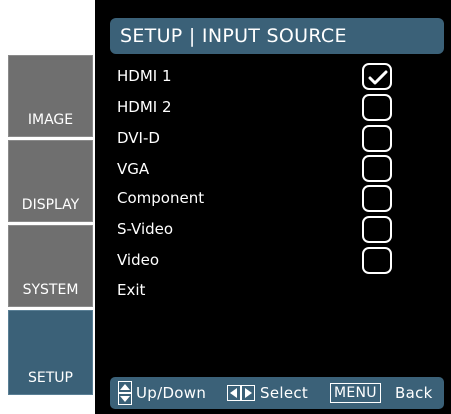  What do you see at coordinates (284, 393) in the screenshot?
I see `select-hint: Select` at bounding box center [284, 393].